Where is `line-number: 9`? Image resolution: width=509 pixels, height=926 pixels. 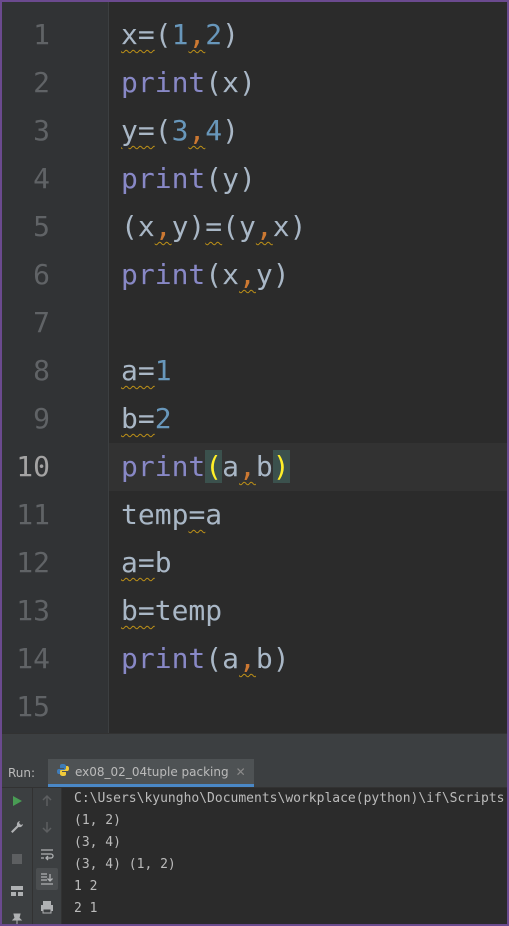 line-number: 9 is located at coordinates (41, 418).